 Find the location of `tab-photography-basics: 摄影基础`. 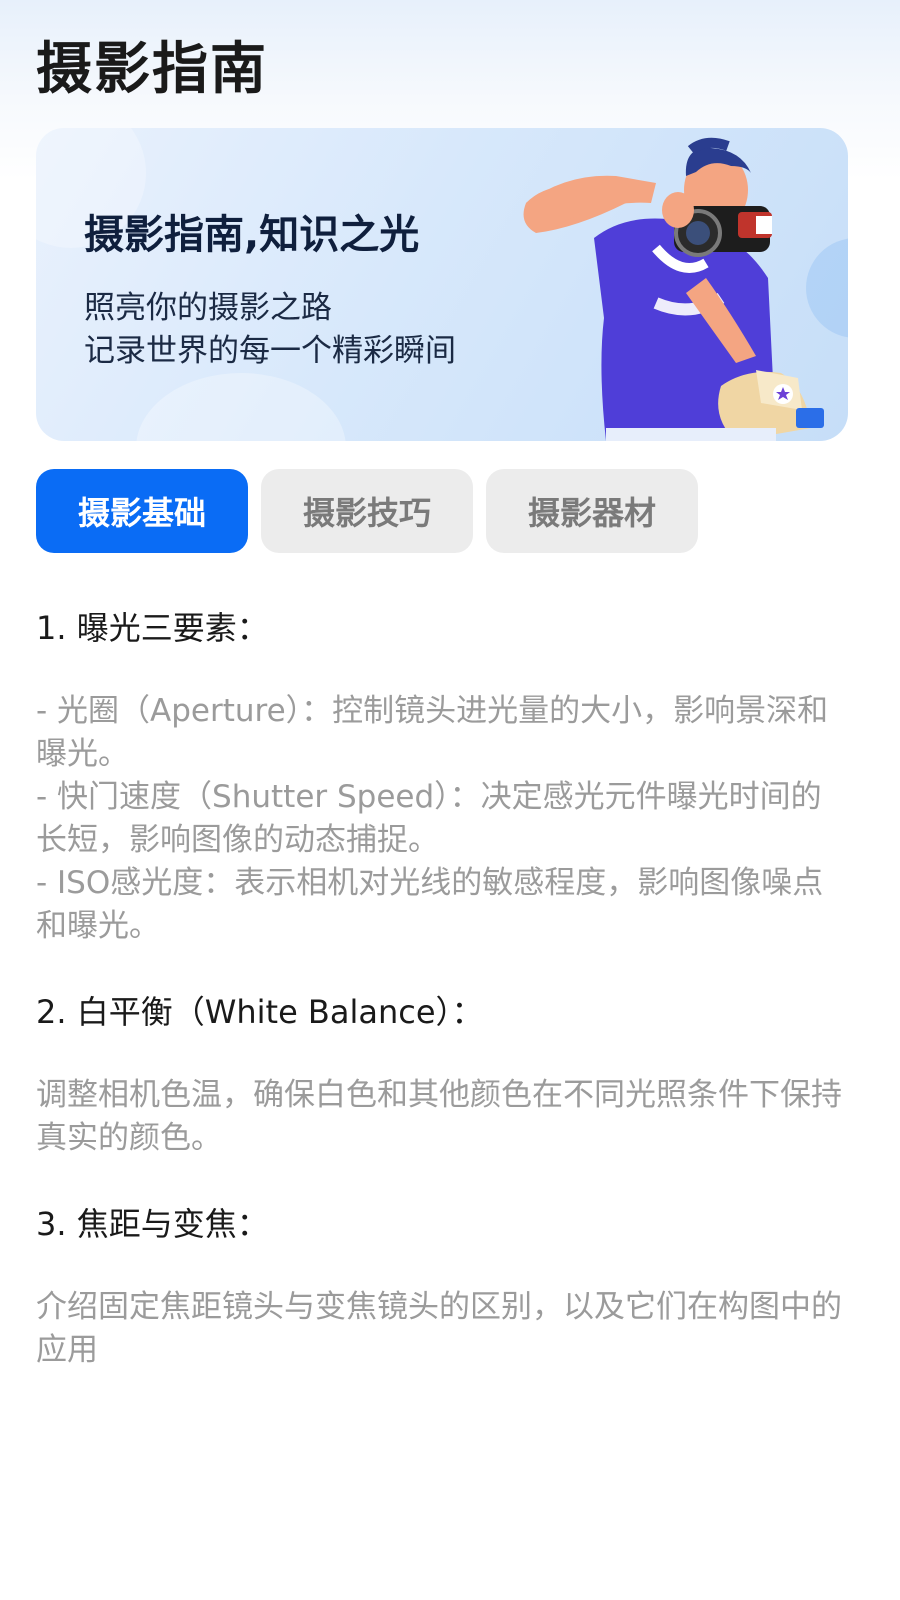

tab-photography-basics: 摄影基础 is located at coordinates (142, 511).